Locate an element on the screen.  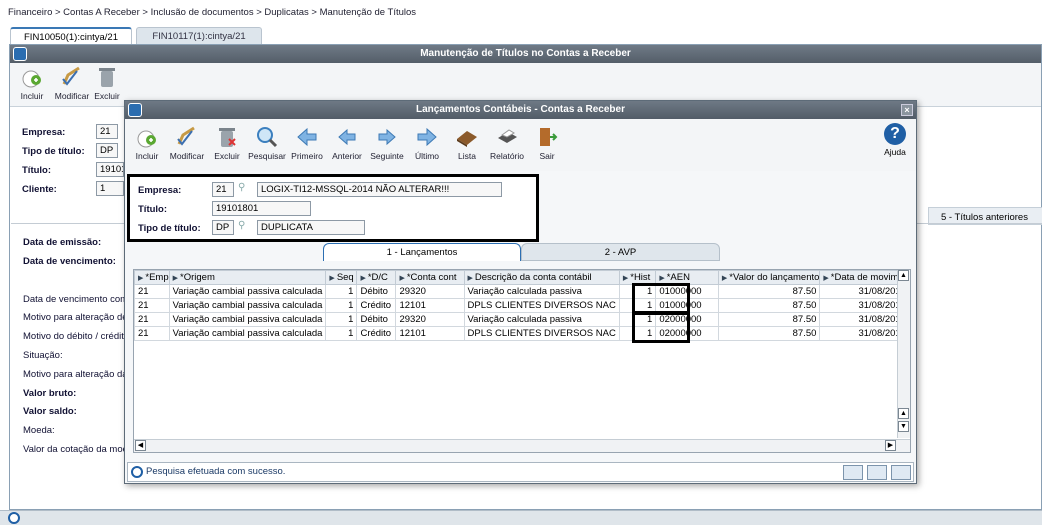
ultimo-button: Último is located at coordinates (427, 143).